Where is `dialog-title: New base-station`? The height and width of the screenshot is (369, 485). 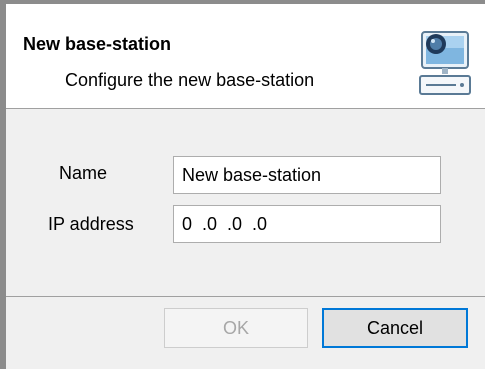
dialog-title: New base-station is located at coordinates (97, 44).